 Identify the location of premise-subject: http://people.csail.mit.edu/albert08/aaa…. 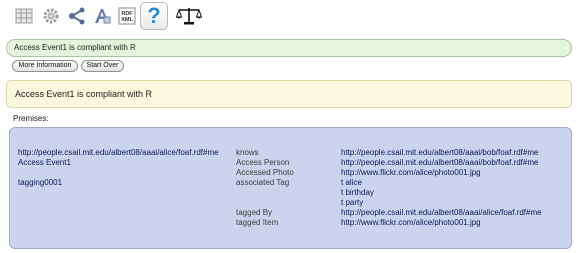
(118, 152).